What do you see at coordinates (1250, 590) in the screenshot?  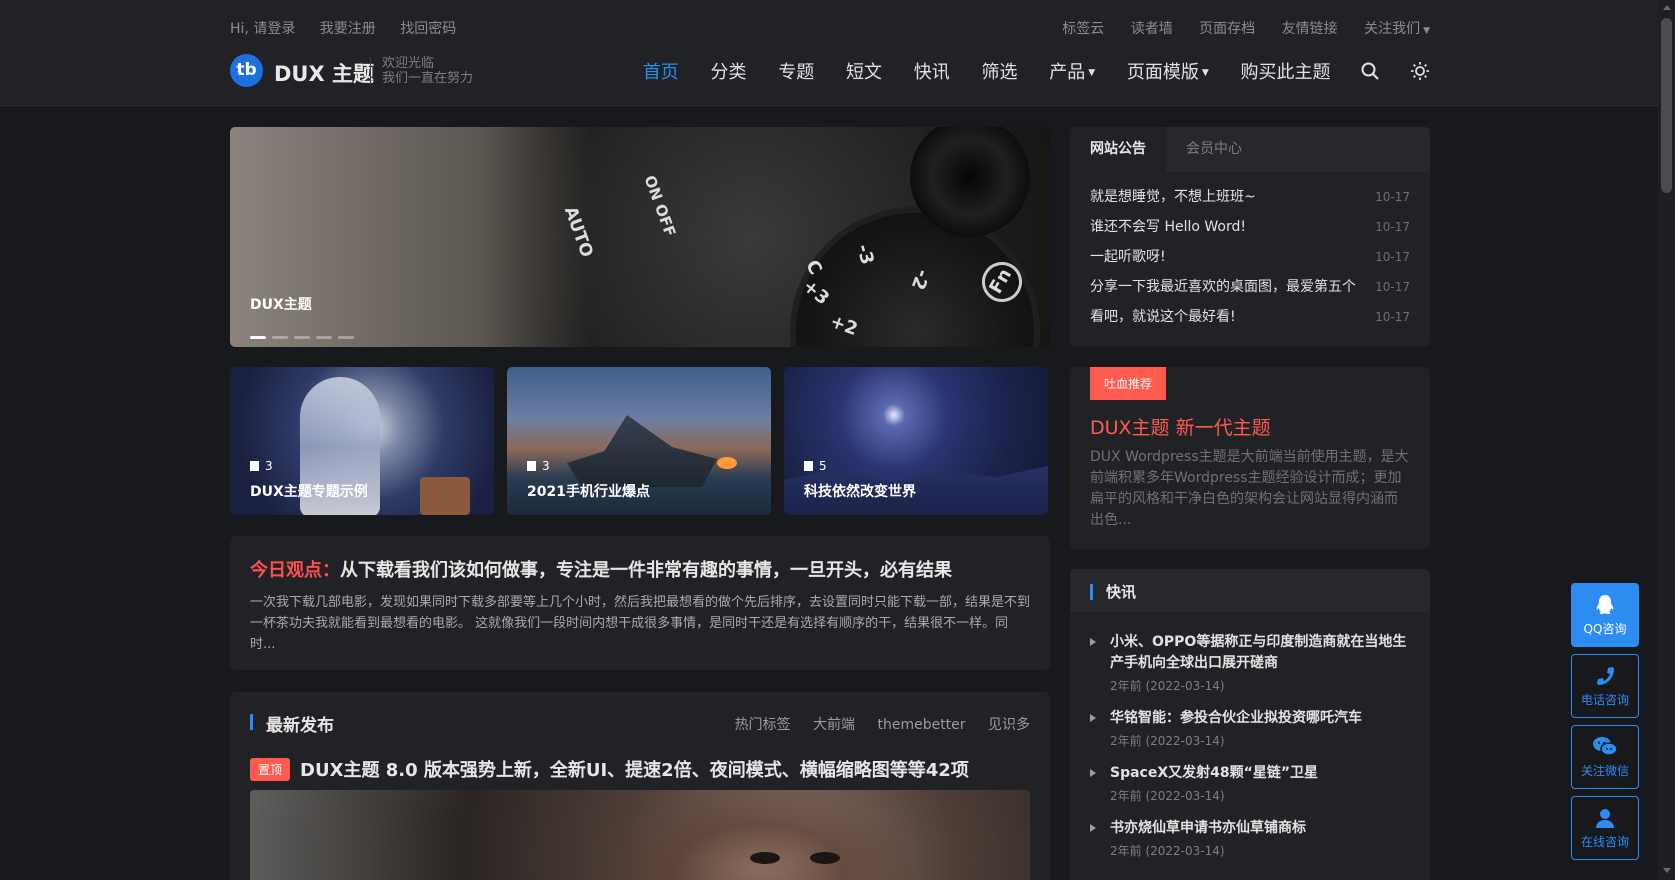 I see `flash-header: 快讯` at bounding box center [1250, 590].